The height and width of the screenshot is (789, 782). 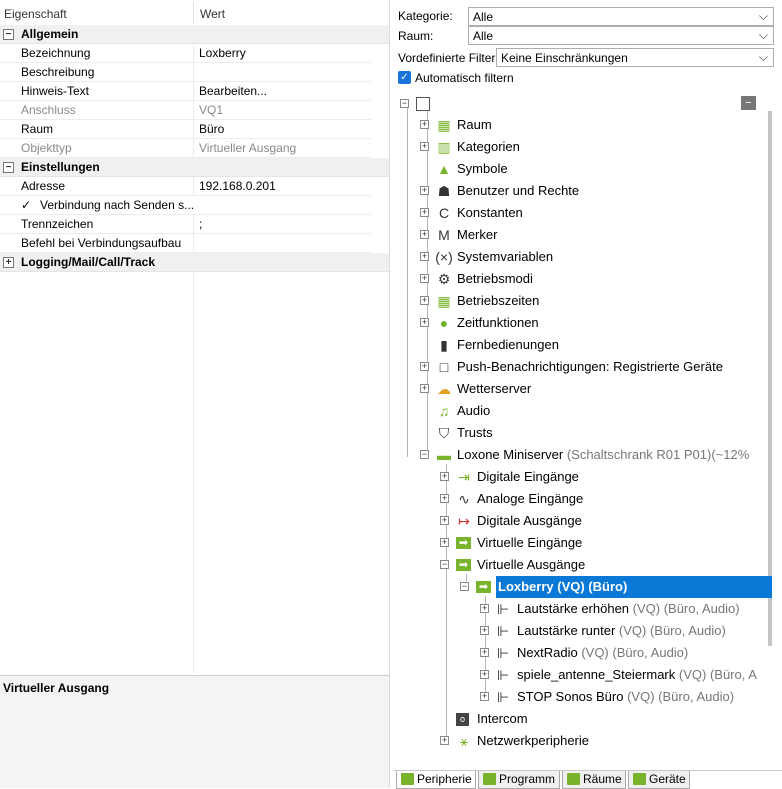 What do you see at coordinates (483, 17) in the screenshot?
I see `category-value: Alle` at bounding box center [483, 17].